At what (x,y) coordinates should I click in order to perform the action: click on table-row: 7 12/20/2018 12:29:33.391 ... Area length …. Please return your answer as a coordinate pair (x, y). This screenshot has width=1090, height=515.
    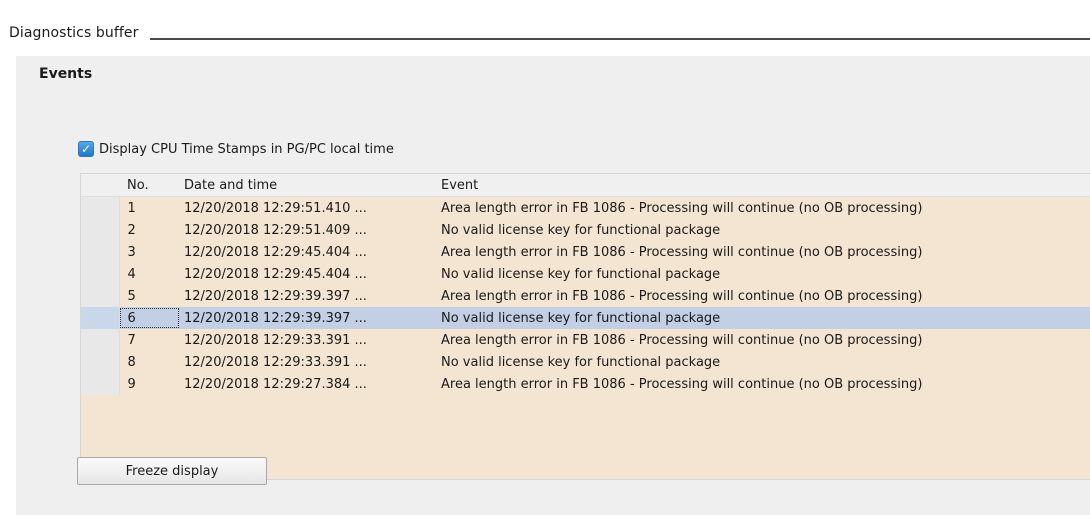
    Looking at the image, I should click on (585, 340).